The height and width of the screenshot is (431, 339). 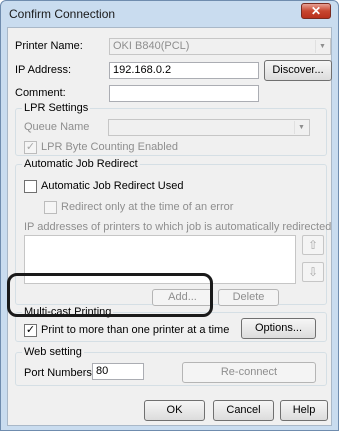 What do you see at coordinates (184, 93) in the screenshot?
I see `comment-input` at bounding box center [184, 93].